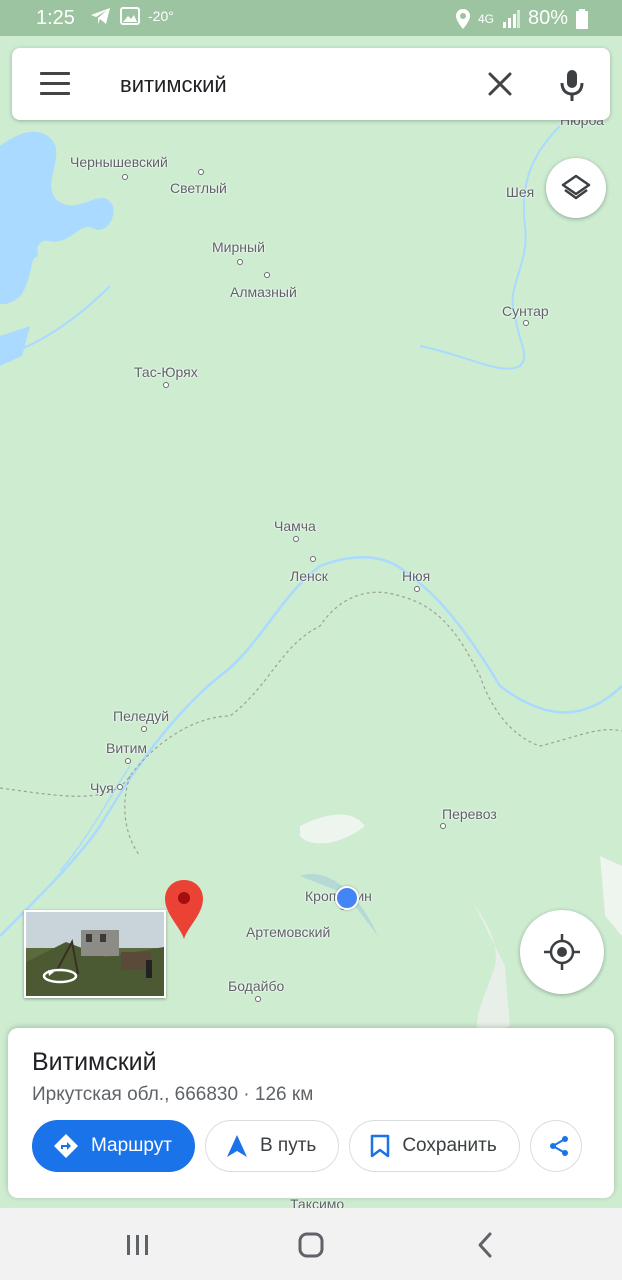  I want to click on directions-button: Маршрут, so click(113, 1146).